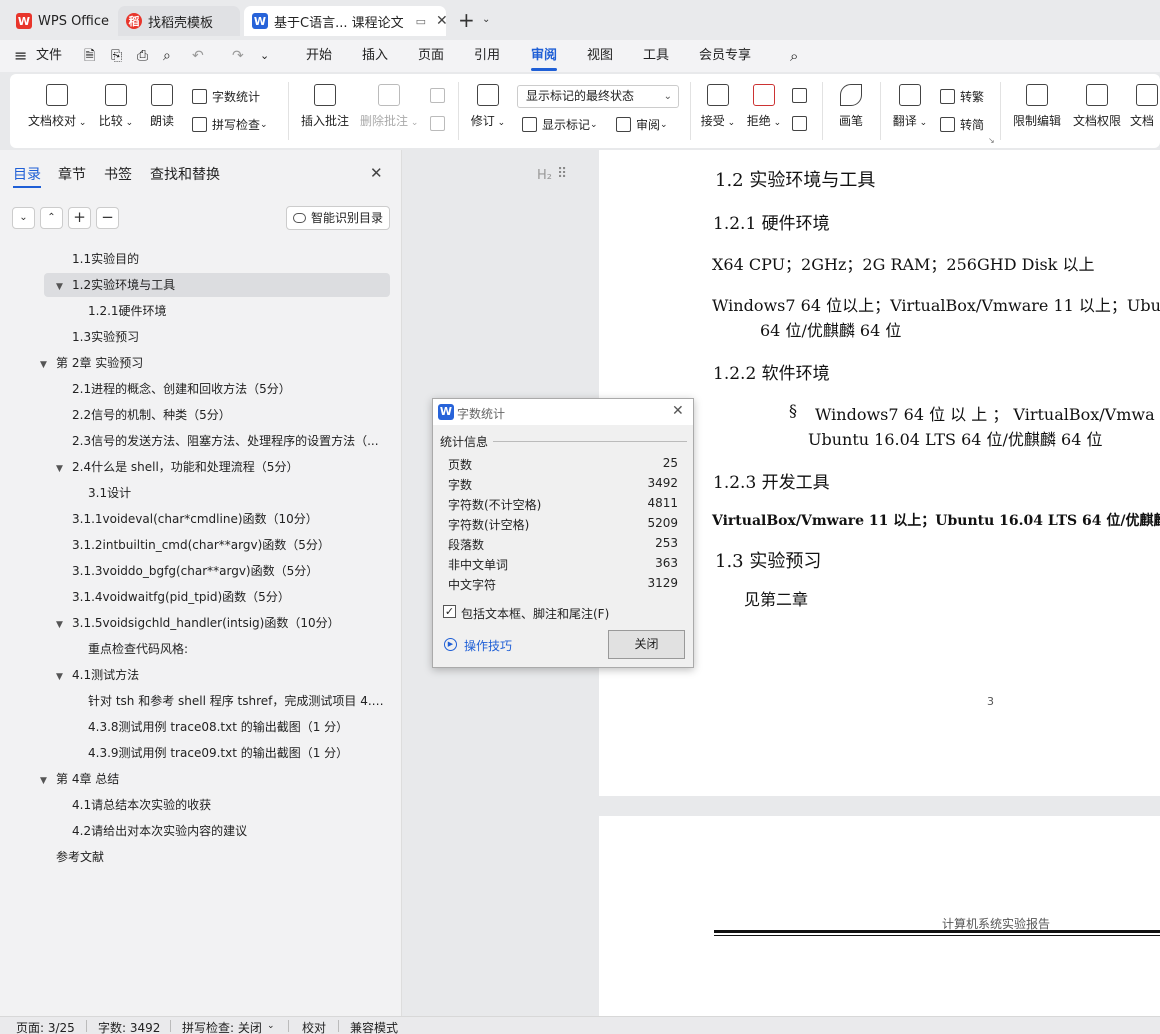  What do you see at coordinates (440, 123) in the screenshot?
I see `next-comment-button` at bounding box center [440, 123].